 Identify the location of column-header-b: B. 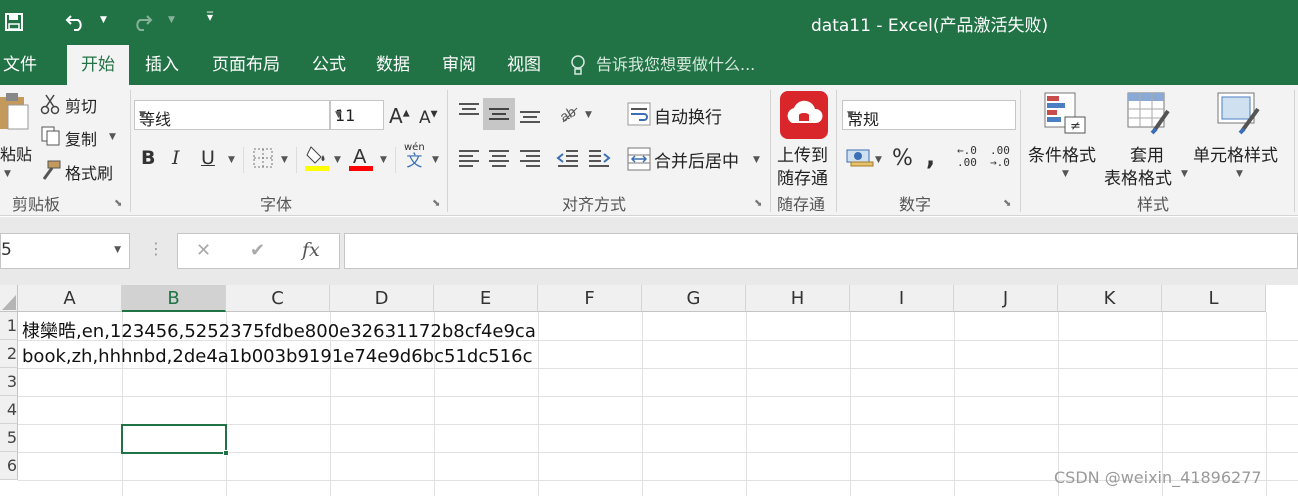
(174, 298).